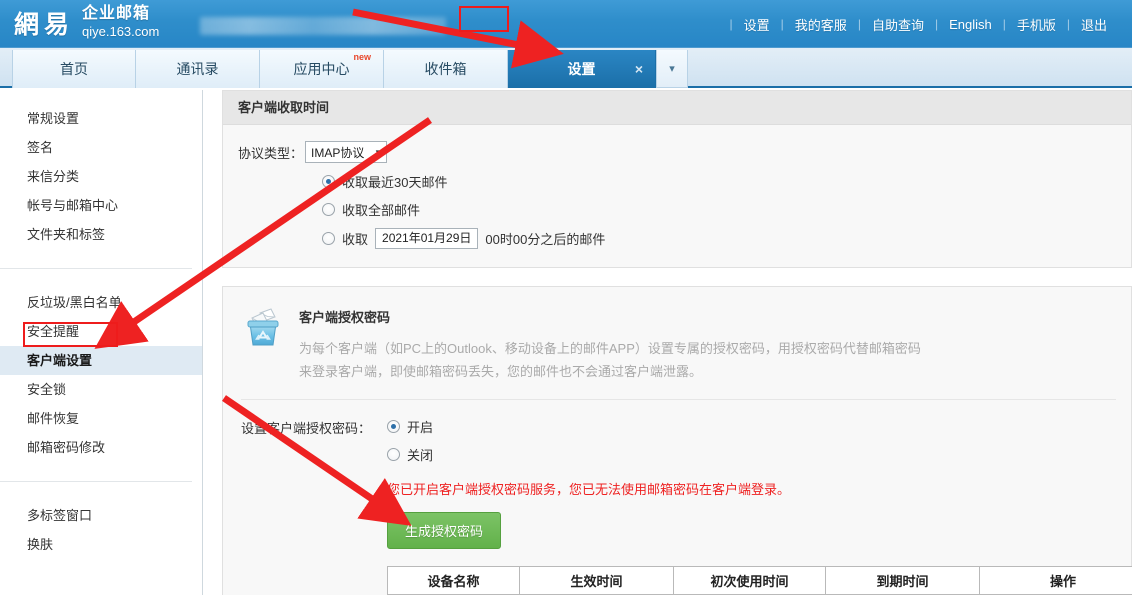  I want to click on logo-title: 企业邮箱, so click(116, 13).